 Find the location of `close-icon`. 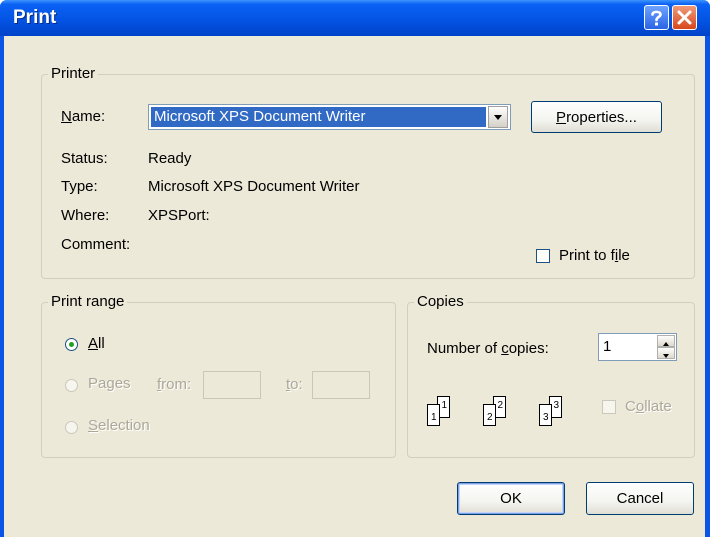

close-icon is located at coordinates (684, 17).